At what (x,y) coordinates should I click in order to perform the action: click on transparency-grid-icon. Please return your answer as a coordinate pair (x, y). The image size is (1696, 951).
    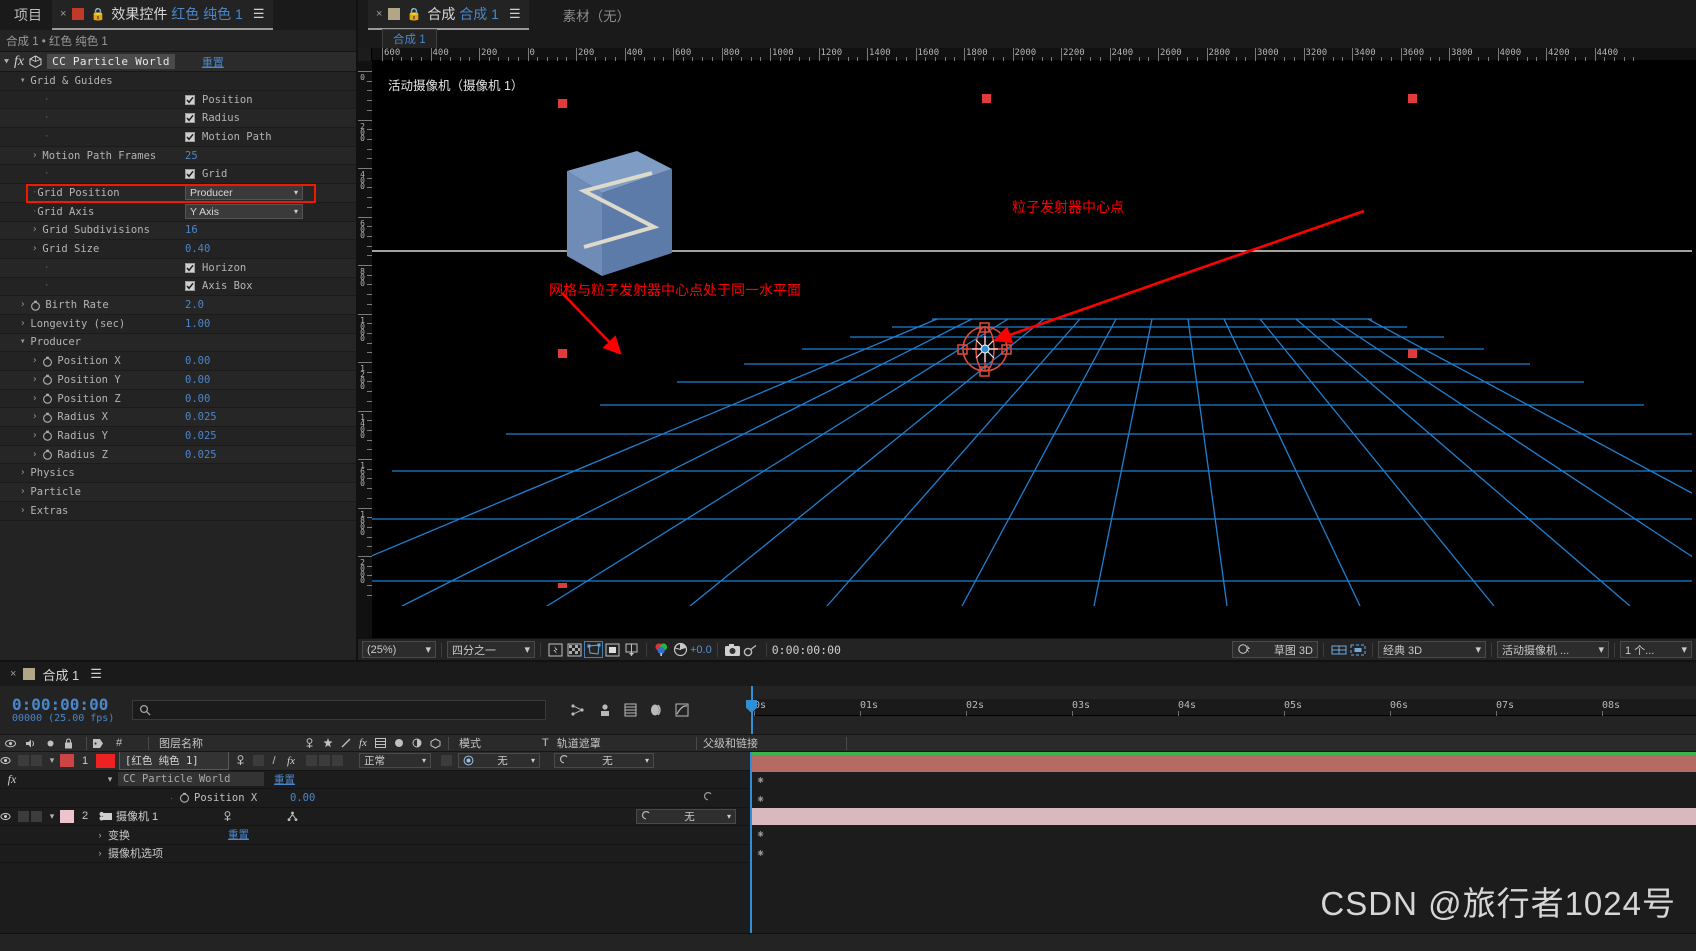
    Looking at the image, I should click on (574, 649).